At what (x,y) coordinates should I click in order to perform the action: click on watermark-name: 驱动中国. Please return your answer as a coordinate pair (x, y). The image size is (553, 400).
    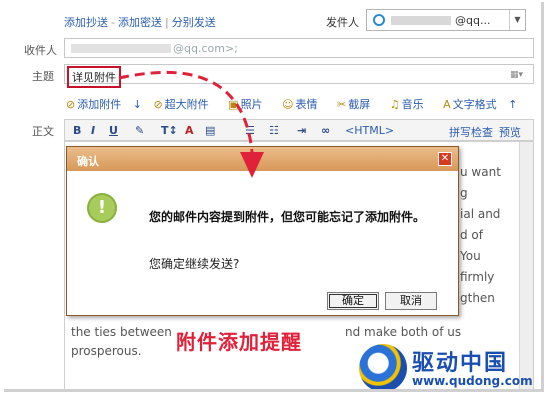
    Looking at the image, I should click on (460, 363).